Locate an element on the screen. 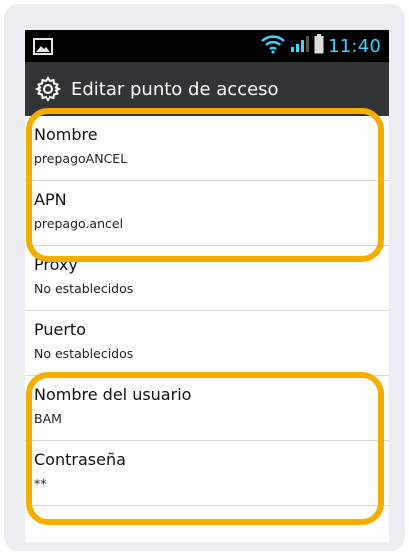 This screenshot has height=555, width=409. signal-icon is located at coordinates (300, 46).